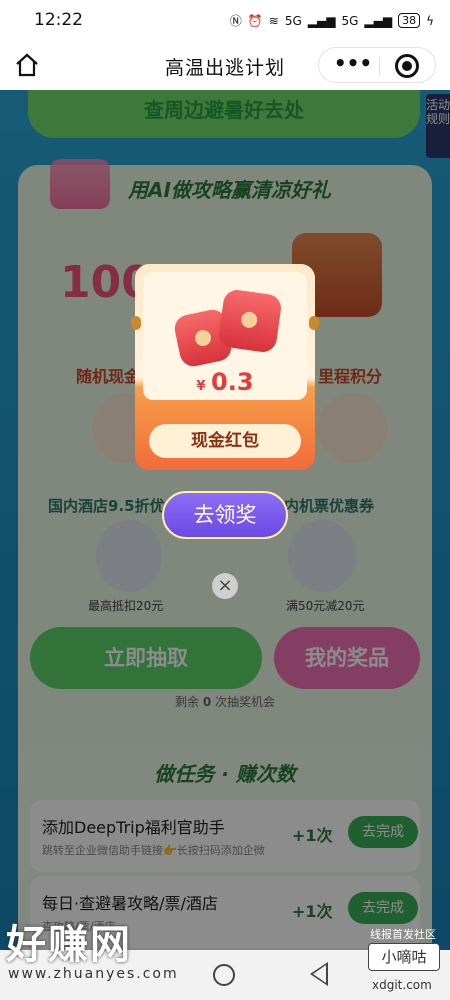  What do you see at coordinates (201, 386) in the screenshot?
I see `currency-symbol: ¥` at bounding box center [201, 386].